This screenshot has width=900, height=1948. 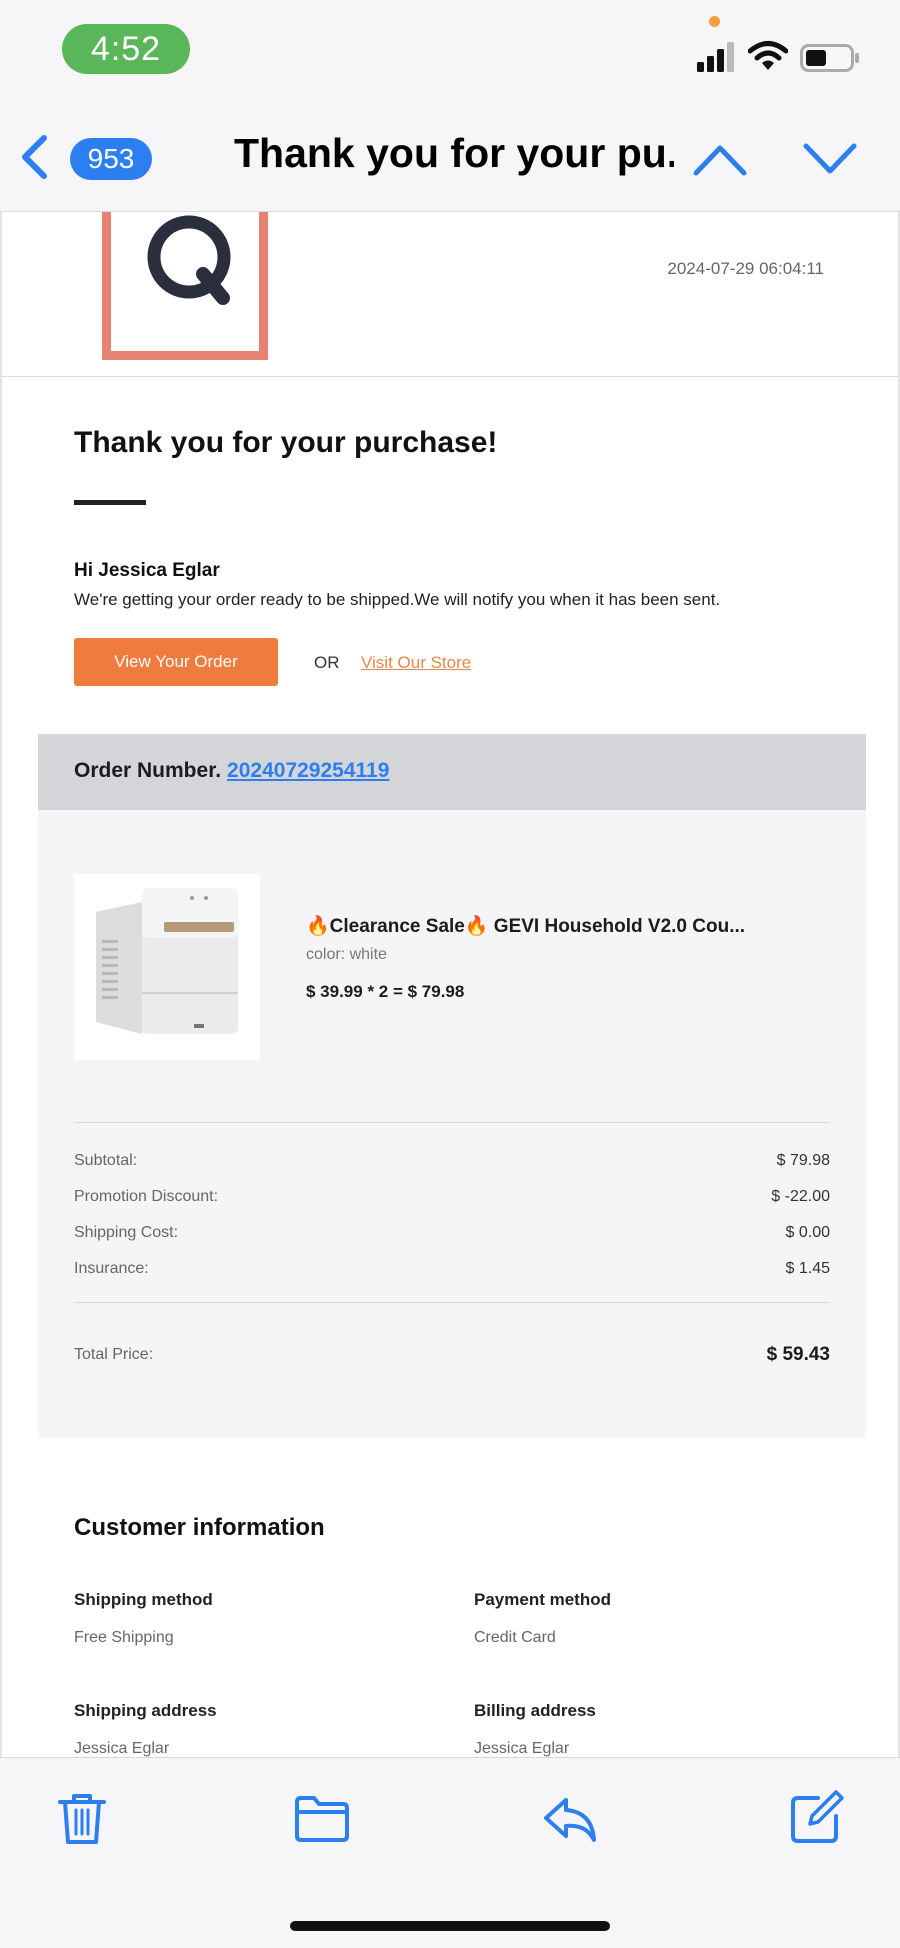 What do you see at coordinates (145, 1710) in the screenshot?
I see `shipping-address-label: Shipping address` at bounding box center [145, 1710].